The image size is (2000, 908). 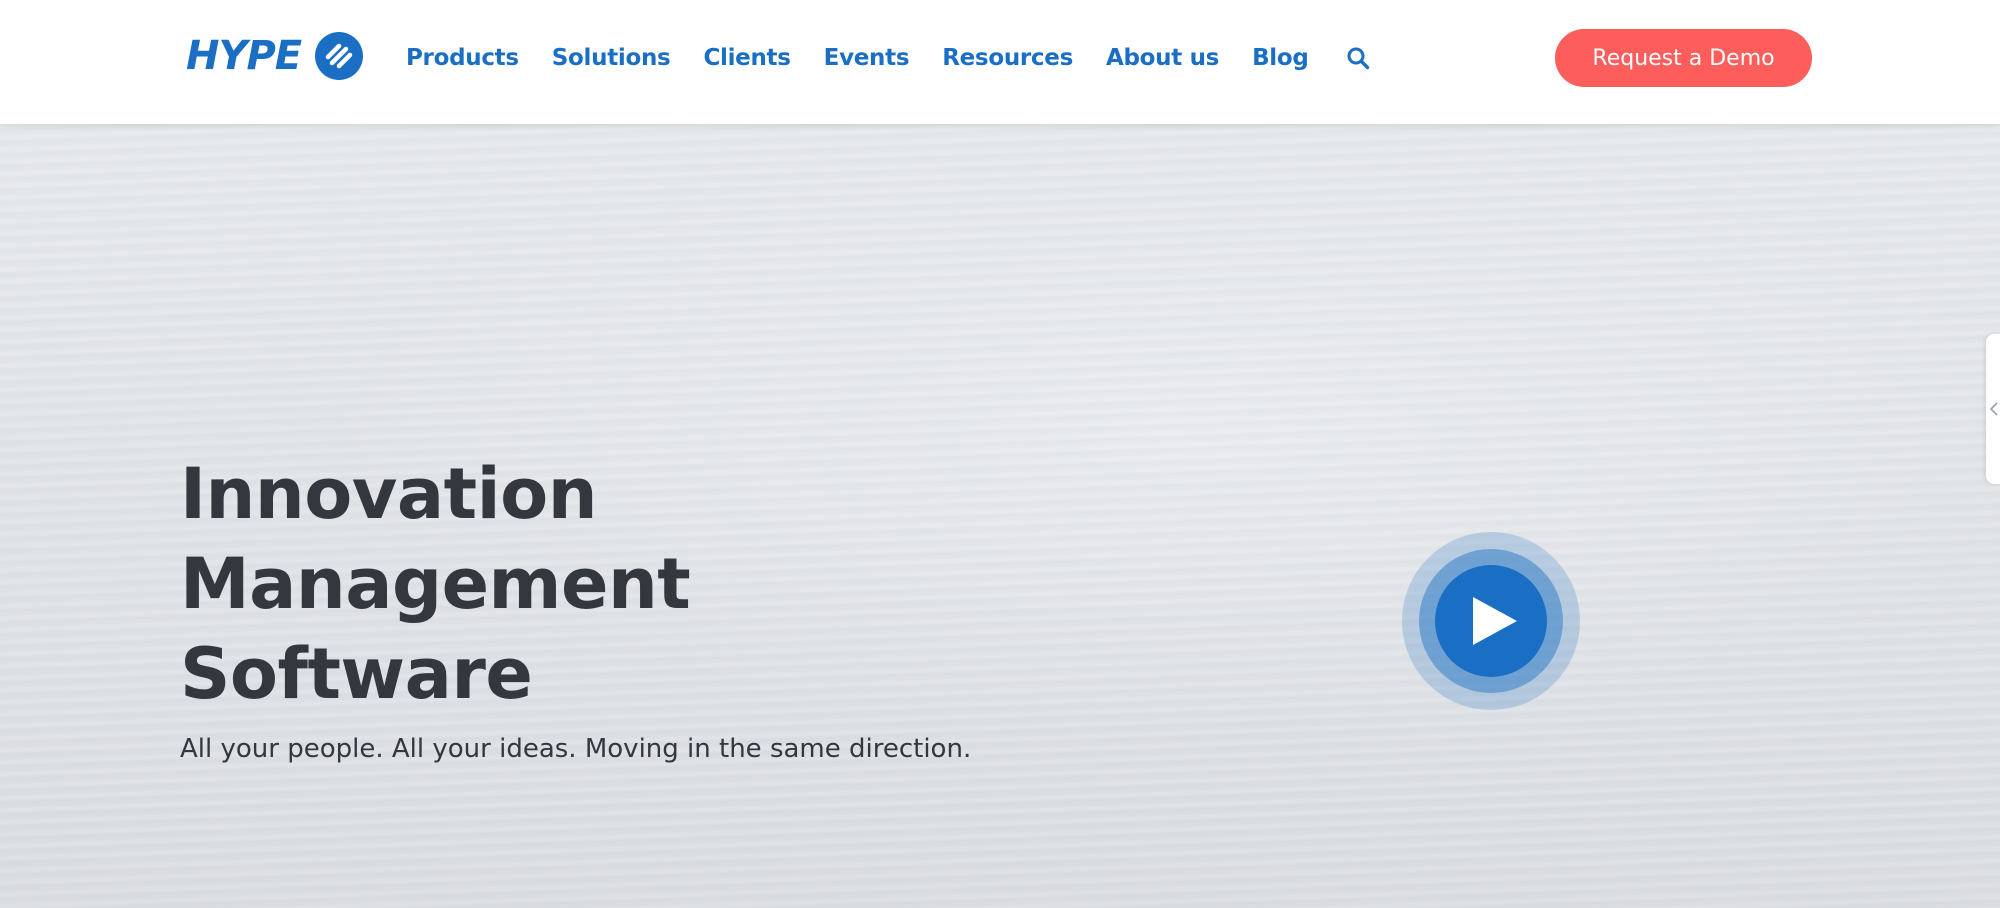 What do you see at coordinates (1280, 58) in the screenshot?
I see `nav-item-blog: Blog` at bounding box center [1280, 58].